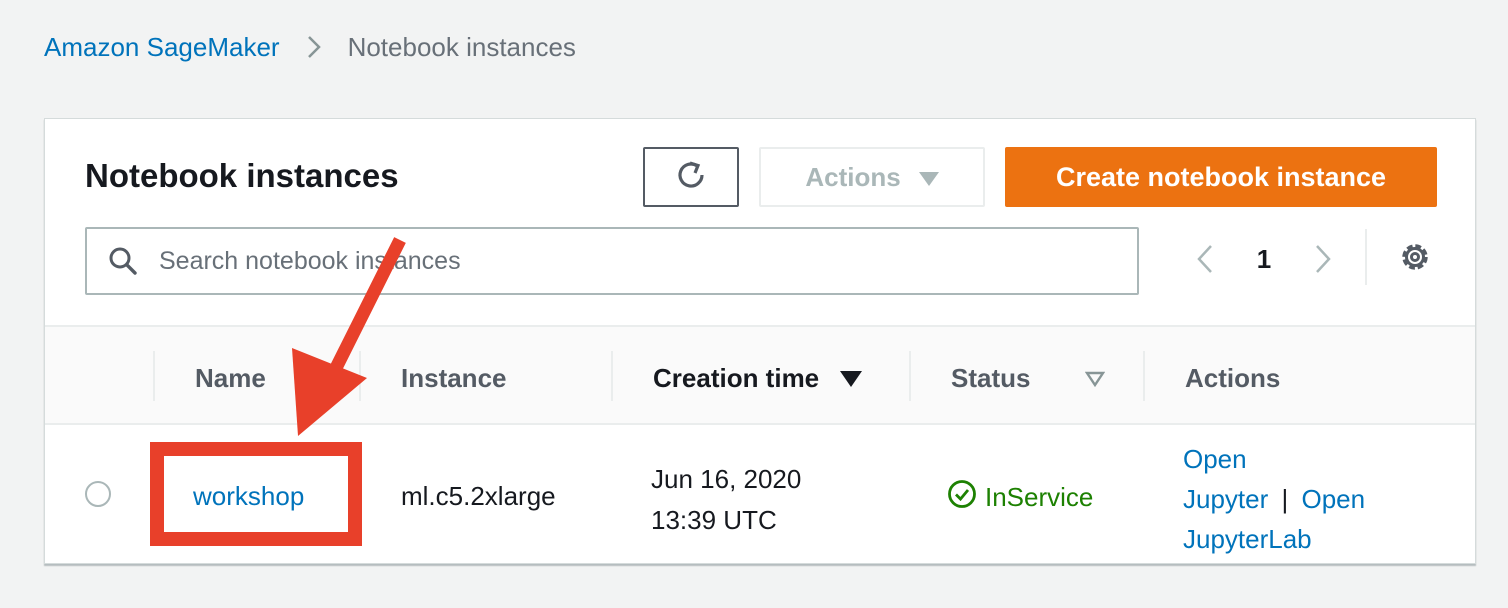  Describe the element at coordinates (461, 46) in the screenshot. I see `breadcrumb-current: Notebook instances` at that location.